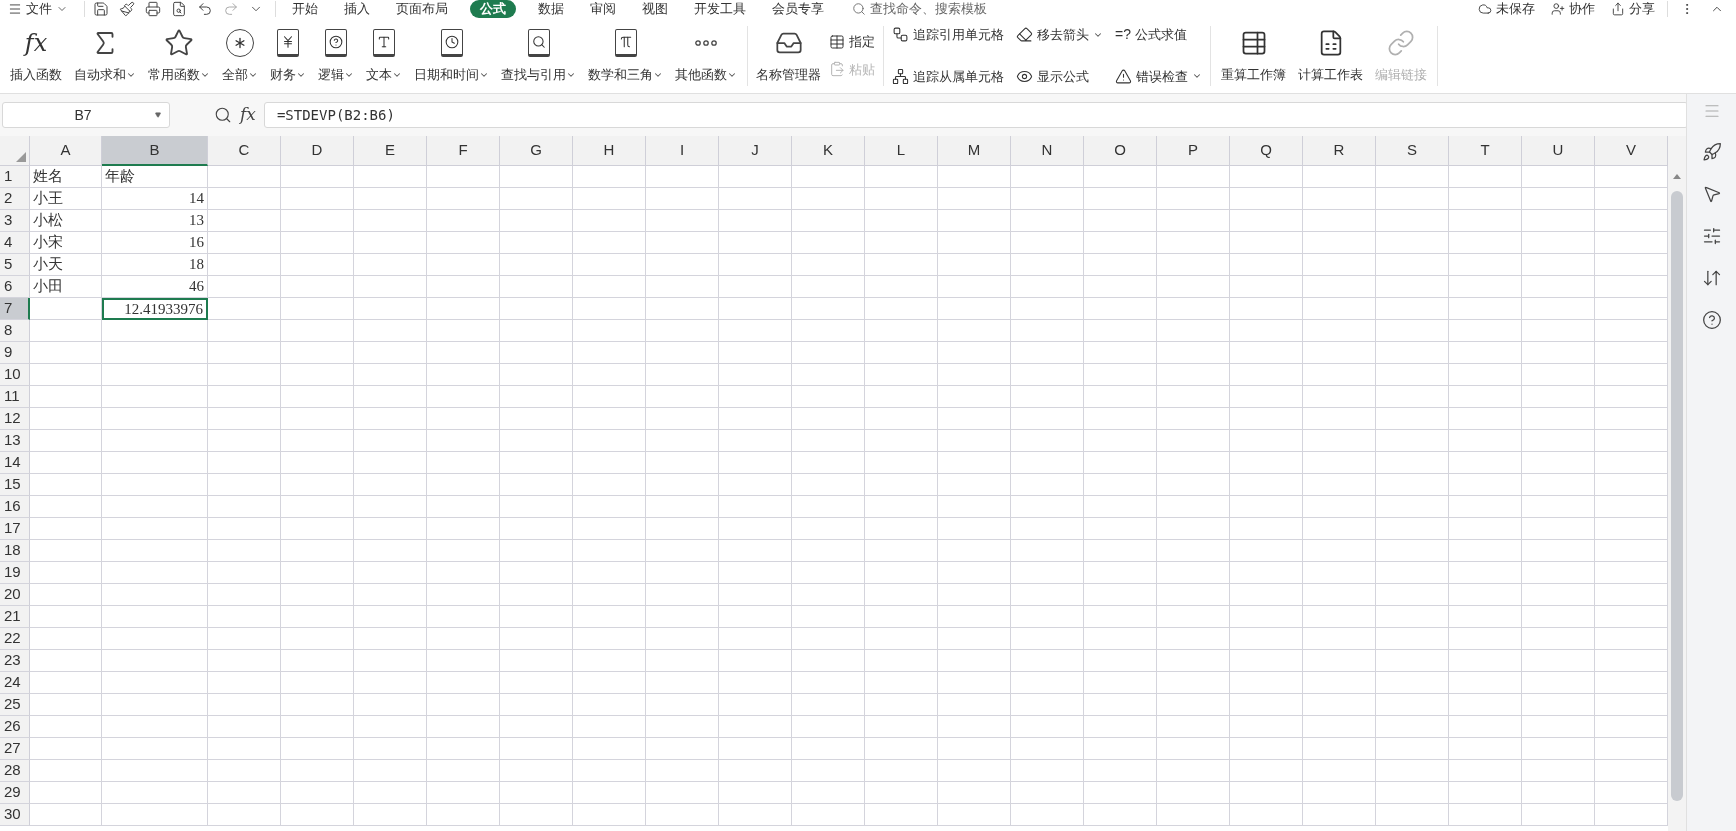 The image size is (1736, 831). Describe the element at coordinates (493, 9) in the screenshot. I see `ribbon-tab: 公式` at that location.